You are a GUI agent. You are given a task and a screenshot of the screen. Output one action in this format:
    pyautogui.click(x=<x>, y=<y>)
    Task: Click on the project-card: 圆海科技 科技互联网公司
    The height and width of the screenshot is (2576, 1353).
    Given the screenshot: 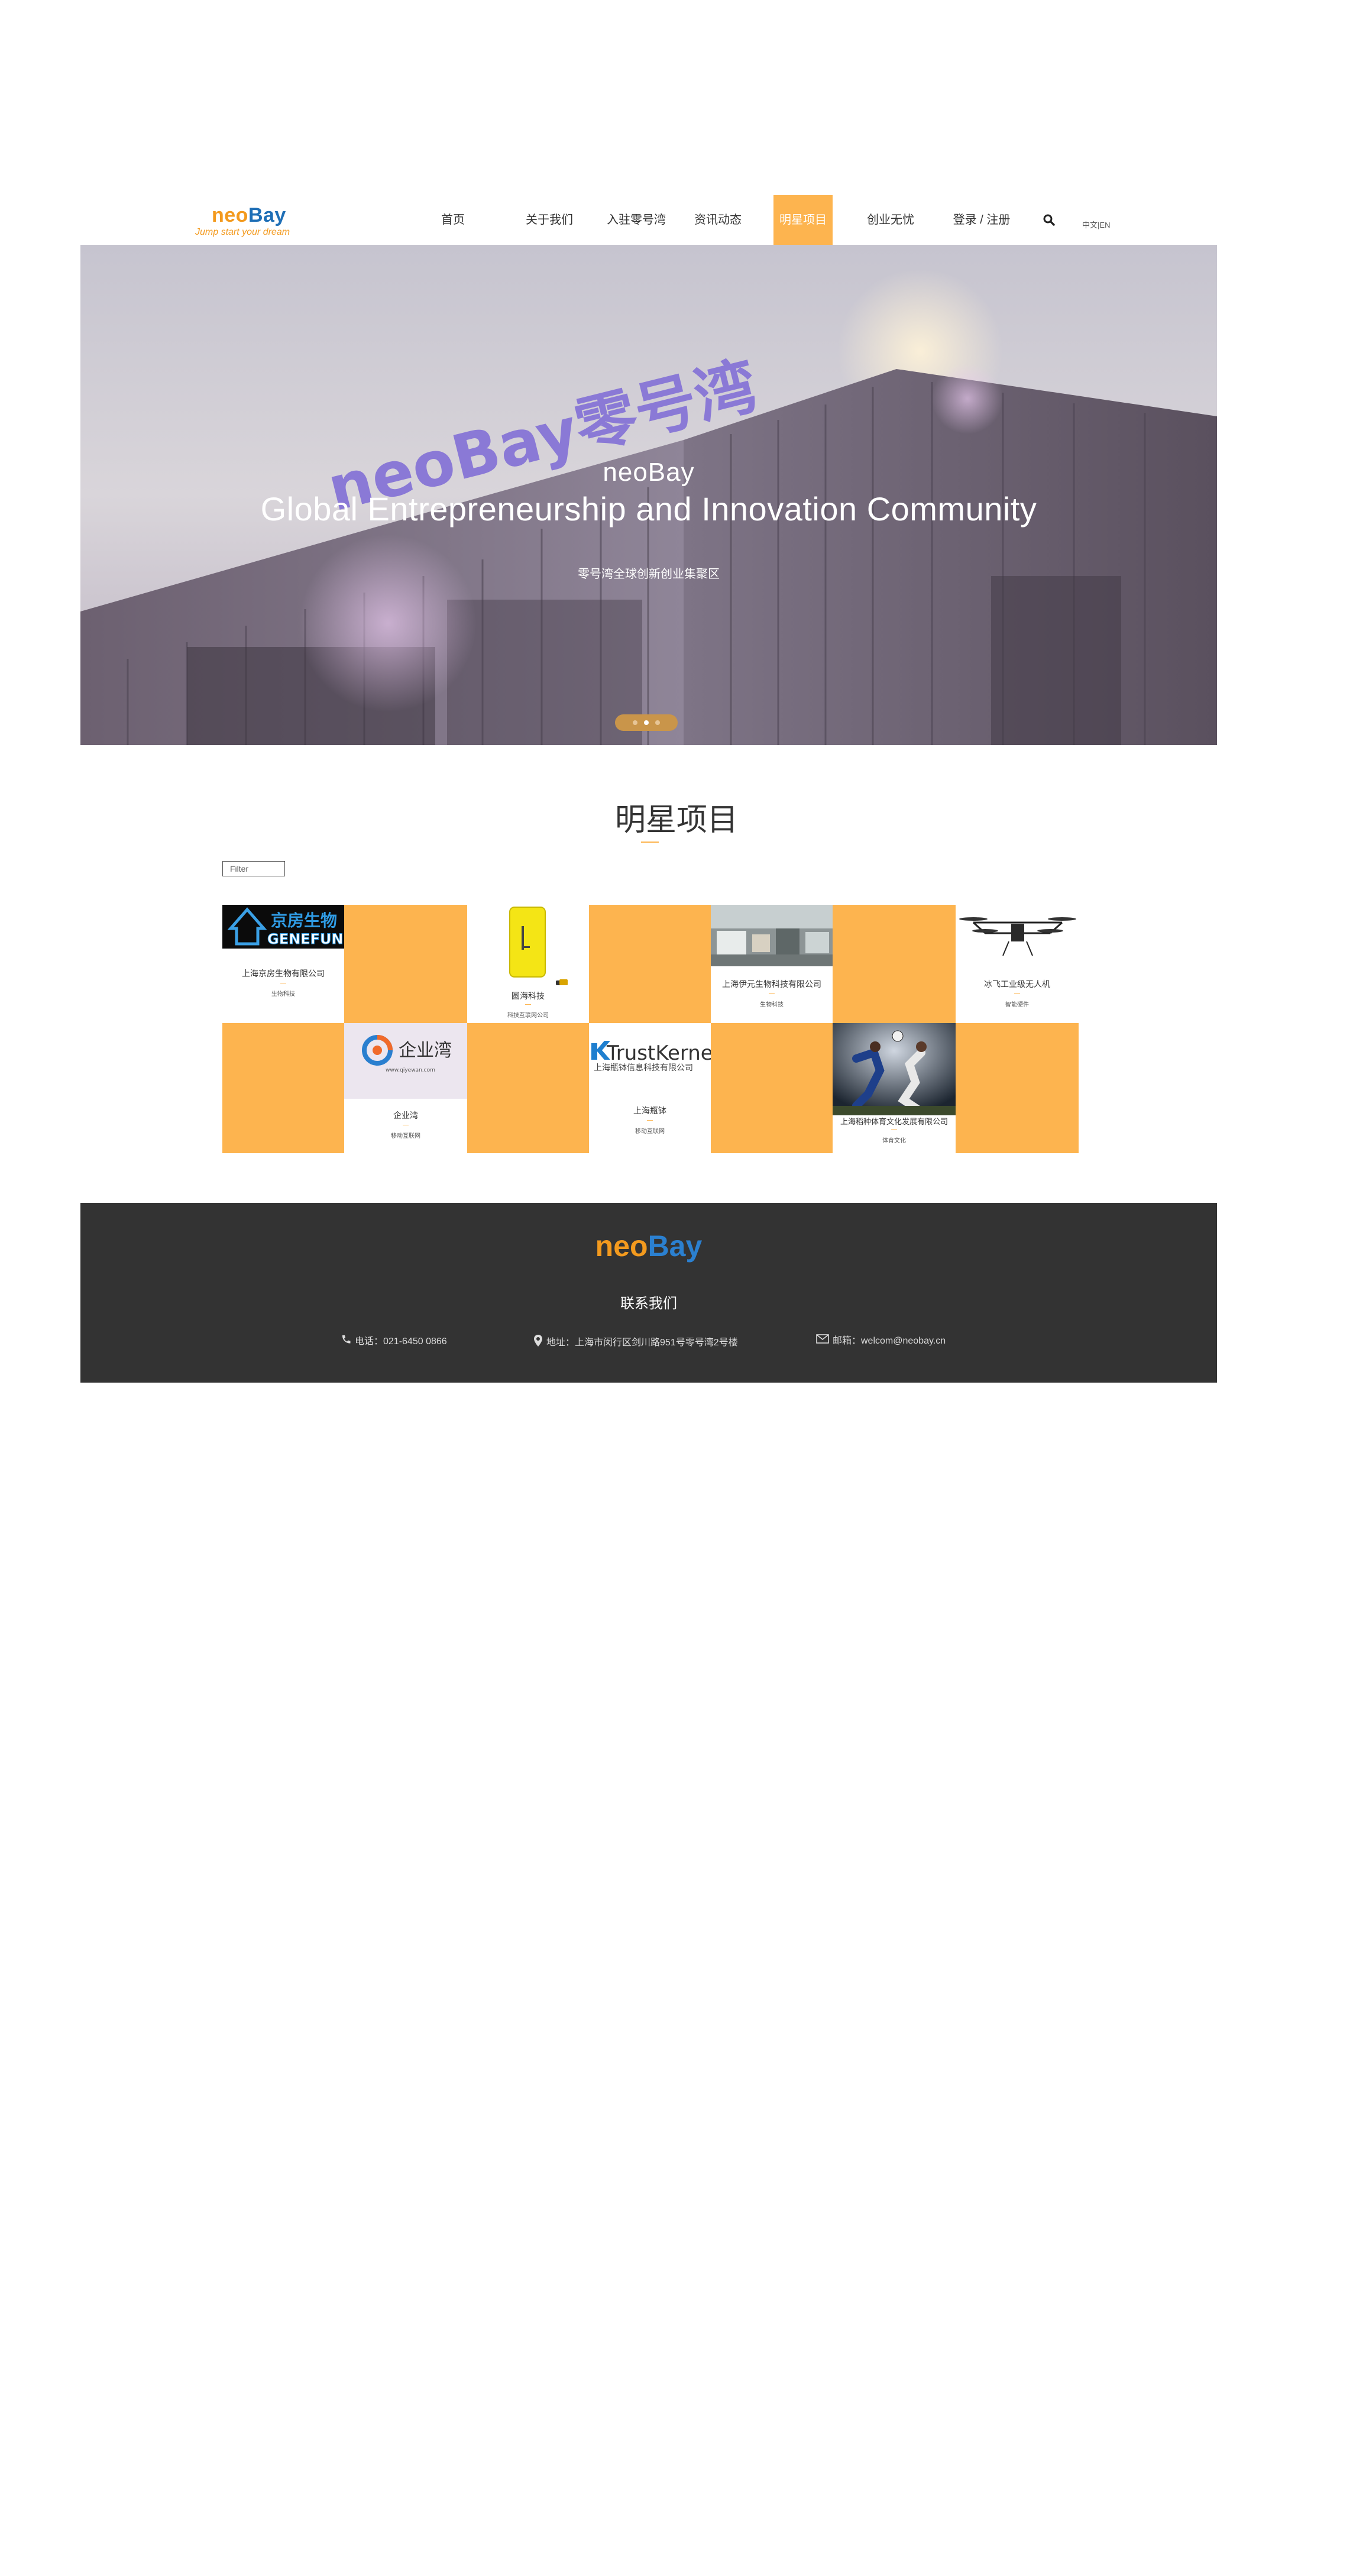 What is the action you would take?
    pyautogui.click(x=528, y=964)
    